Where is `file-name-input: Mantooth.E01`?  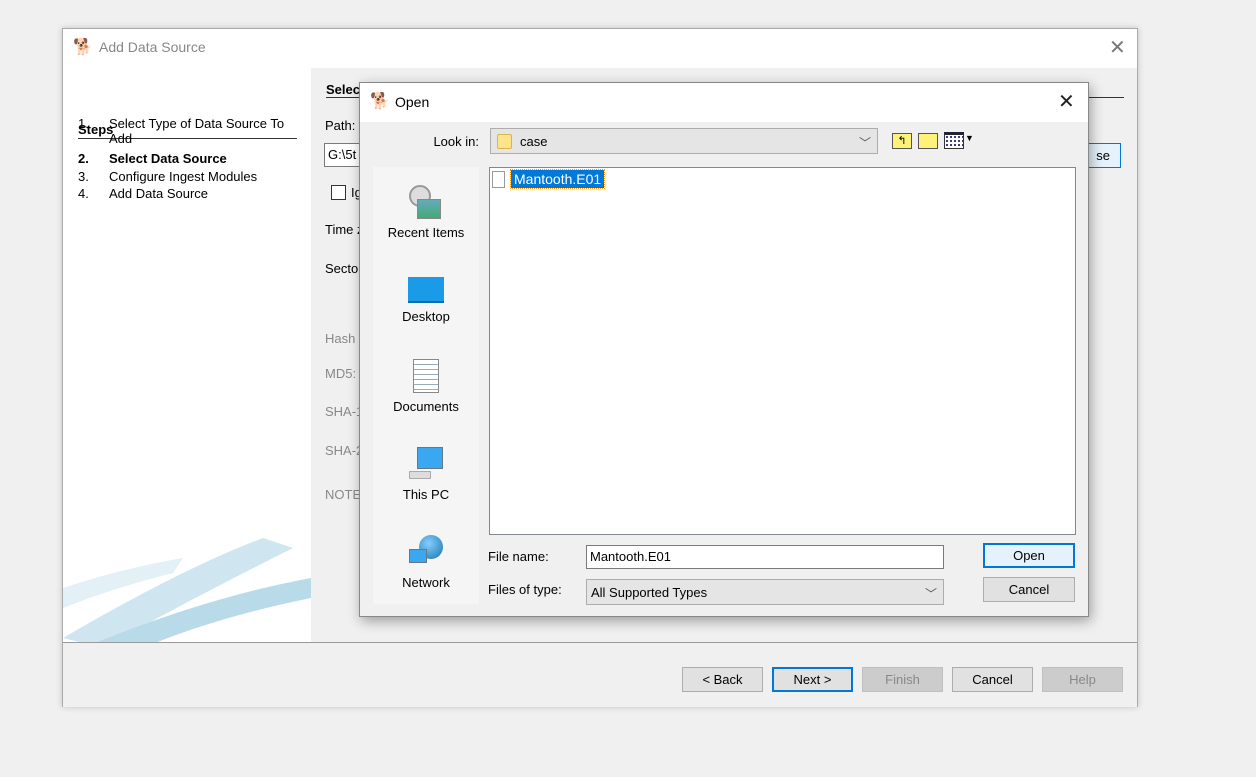 file-name-input: Mantooth.E01 is located at coordinates (765, 557).